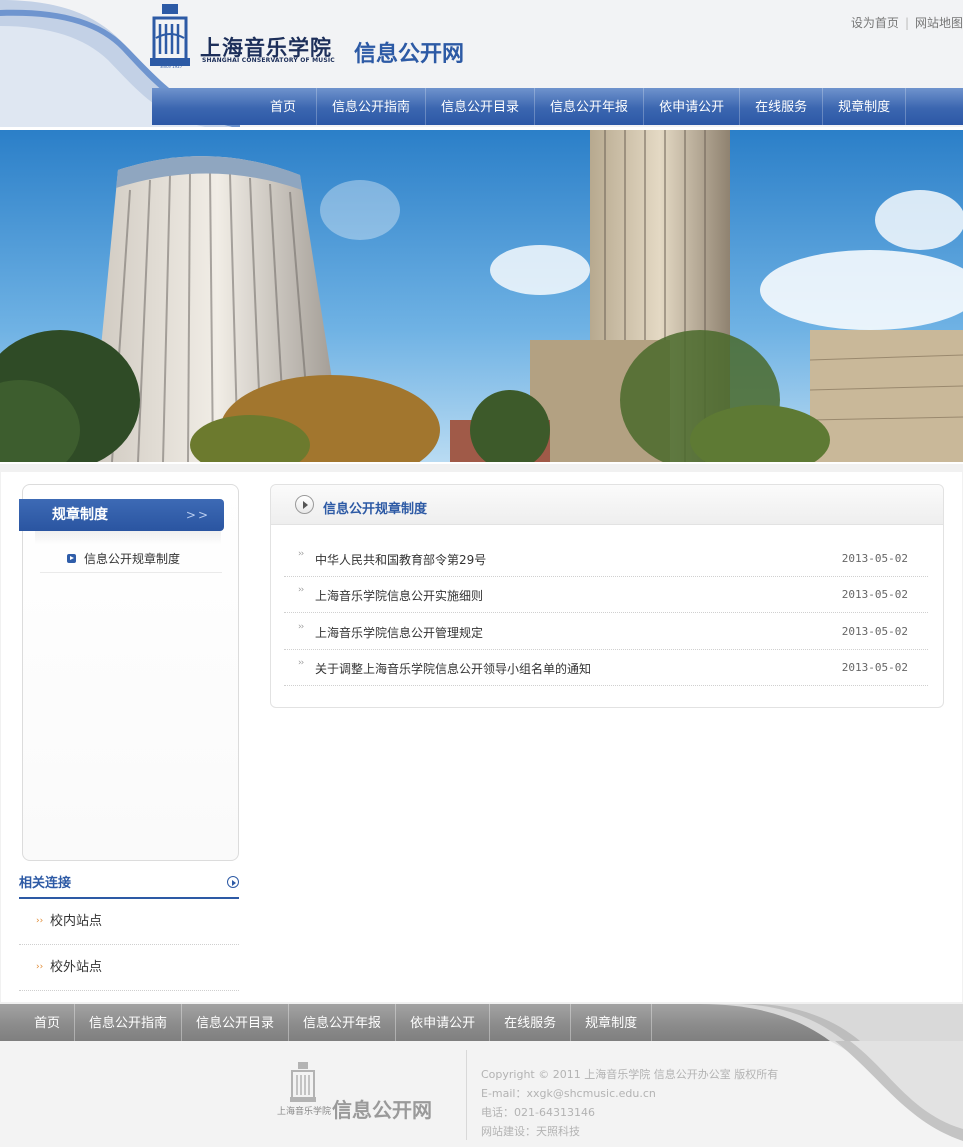 Image resolution: width=963 pixels, height=1147 pixels. Describe the element at coordinates (128, 538) in the screenshot. I see `sidebar-title-shadow` at that location.